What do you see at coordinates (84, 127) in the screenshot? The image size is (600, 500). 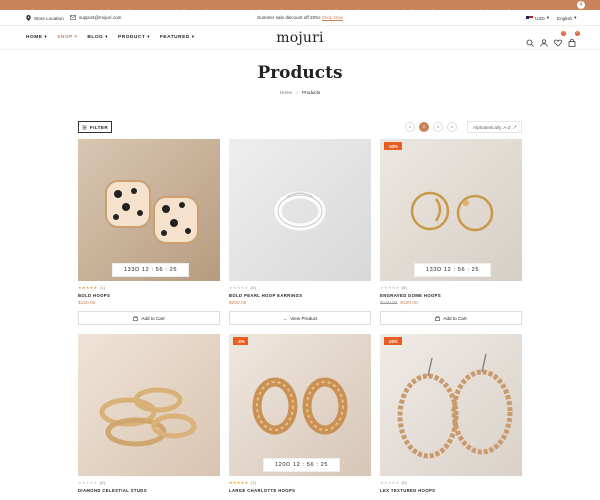 I see `filter-icon` at bounding box center [84, 127].